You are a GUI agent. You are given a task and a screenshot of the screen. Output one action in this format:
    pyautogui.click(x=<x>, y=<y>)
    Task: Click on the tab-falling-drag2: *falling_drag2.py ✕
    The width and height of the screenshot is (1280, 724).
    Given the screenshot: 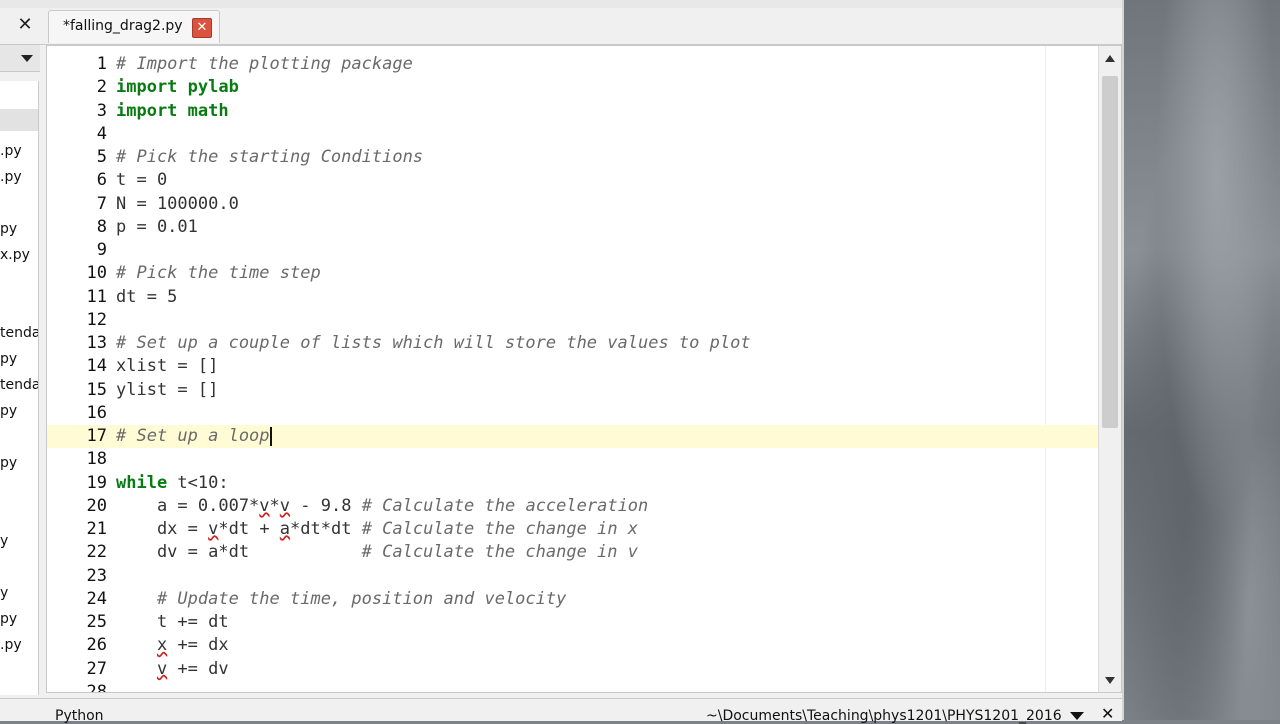 What is the action you would take?
    pyautogui.click(x=134, y=26)
    